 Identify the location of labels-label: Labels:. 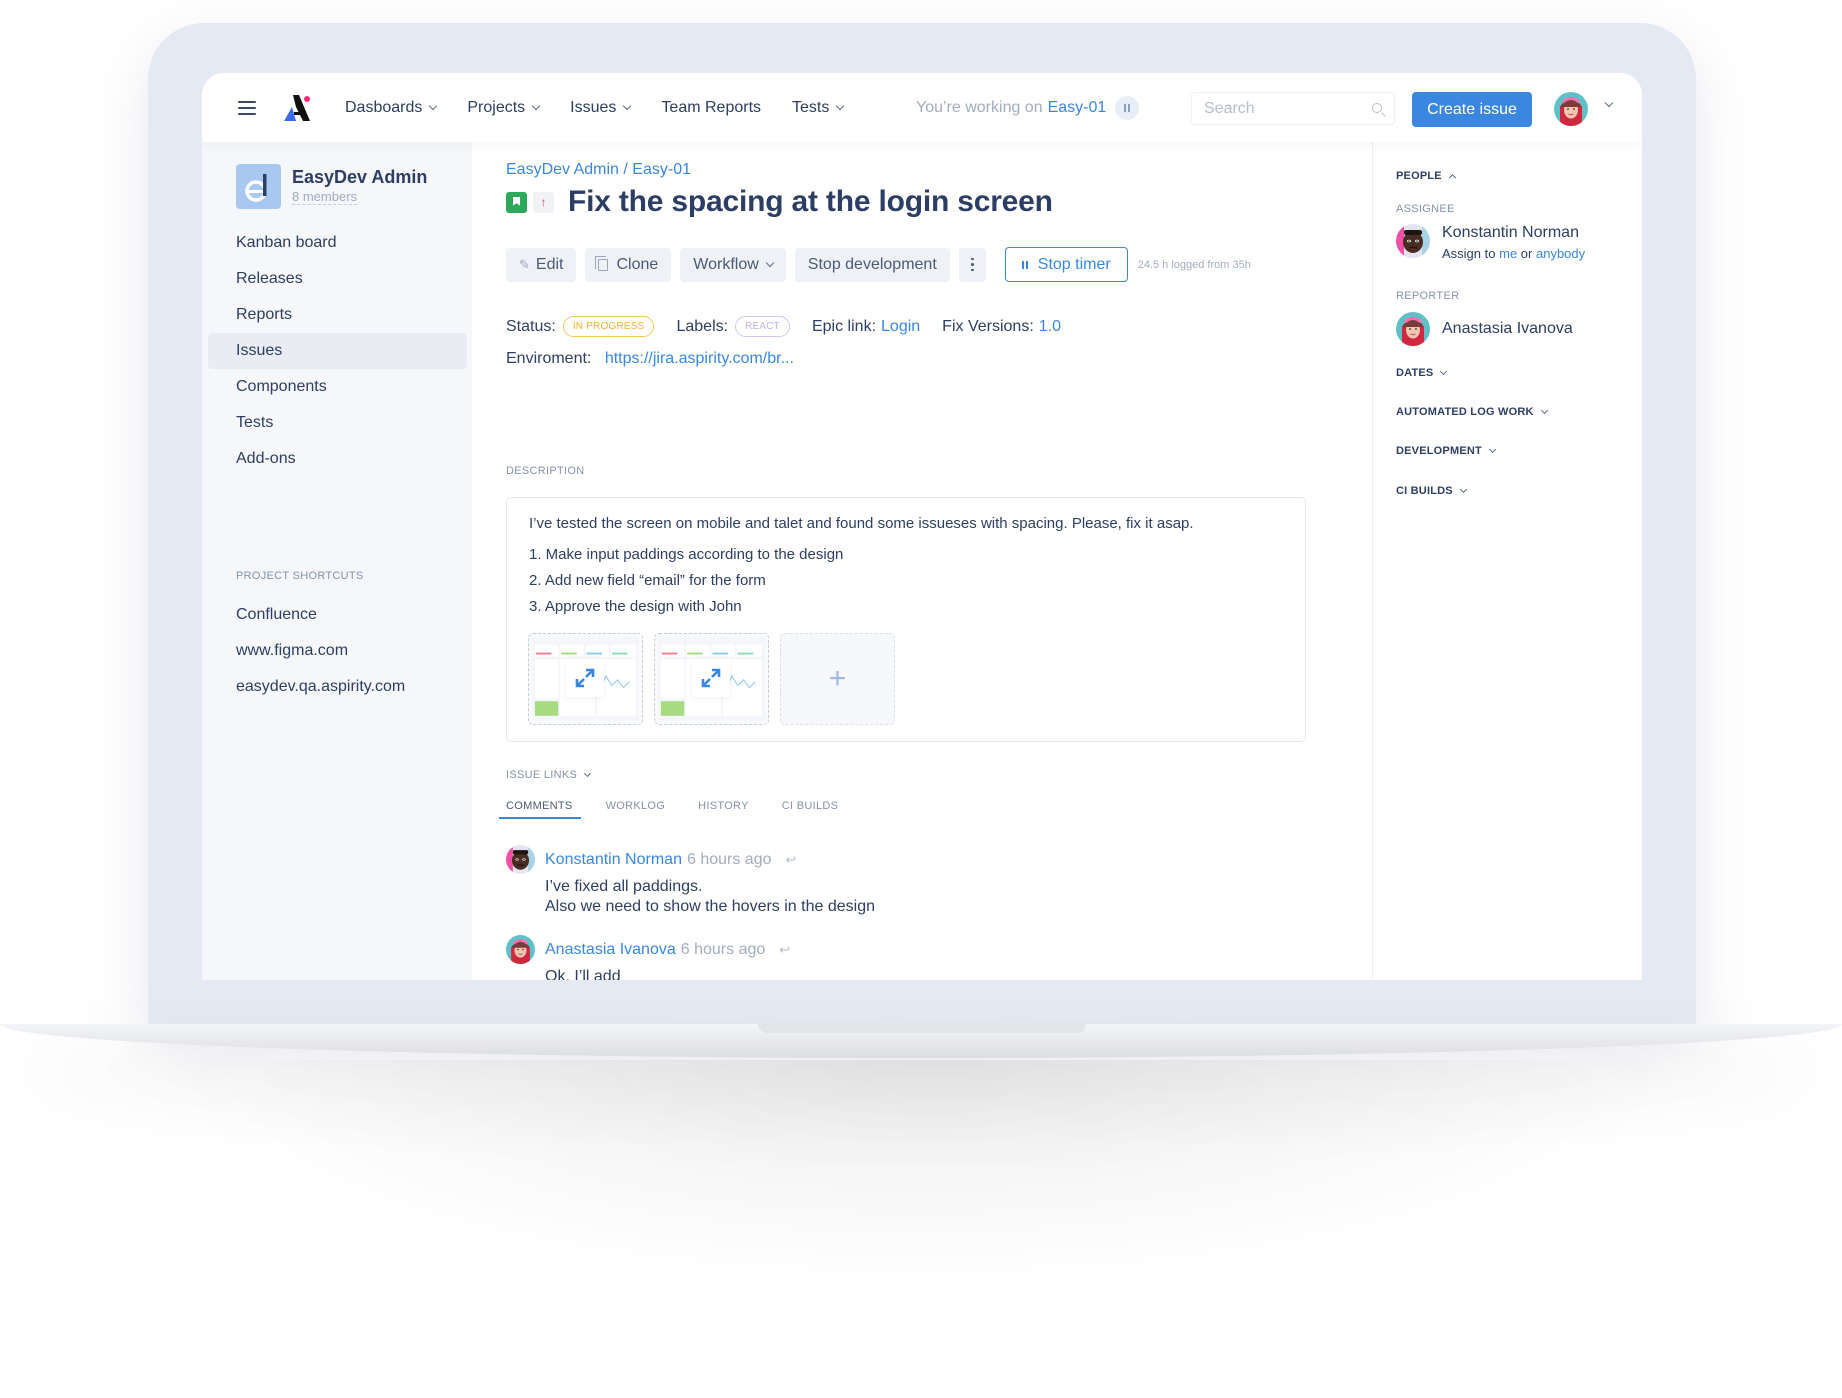
(702, 326).